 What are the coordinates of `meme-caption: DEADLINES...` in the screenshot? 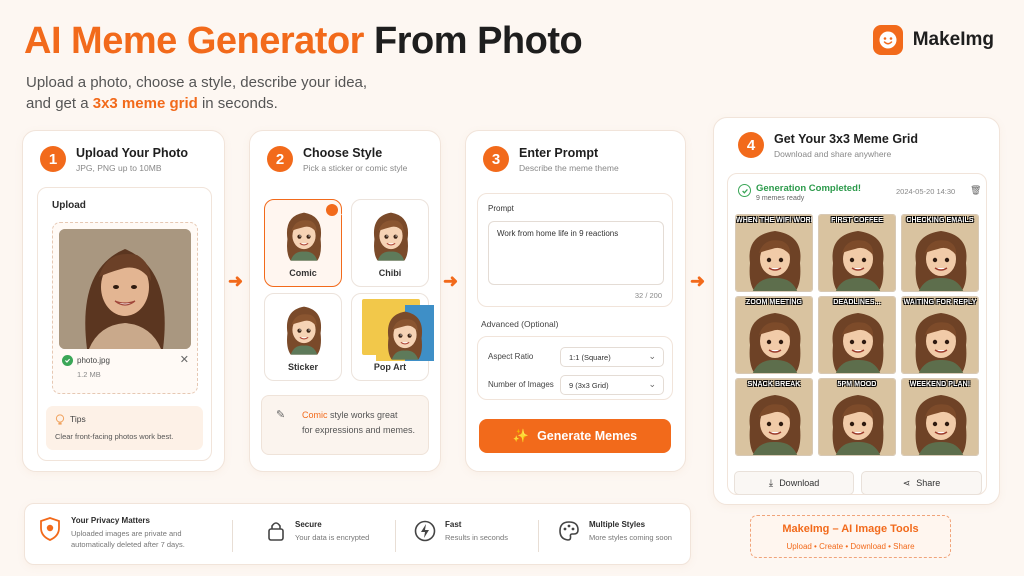 It's located at (857, 302).